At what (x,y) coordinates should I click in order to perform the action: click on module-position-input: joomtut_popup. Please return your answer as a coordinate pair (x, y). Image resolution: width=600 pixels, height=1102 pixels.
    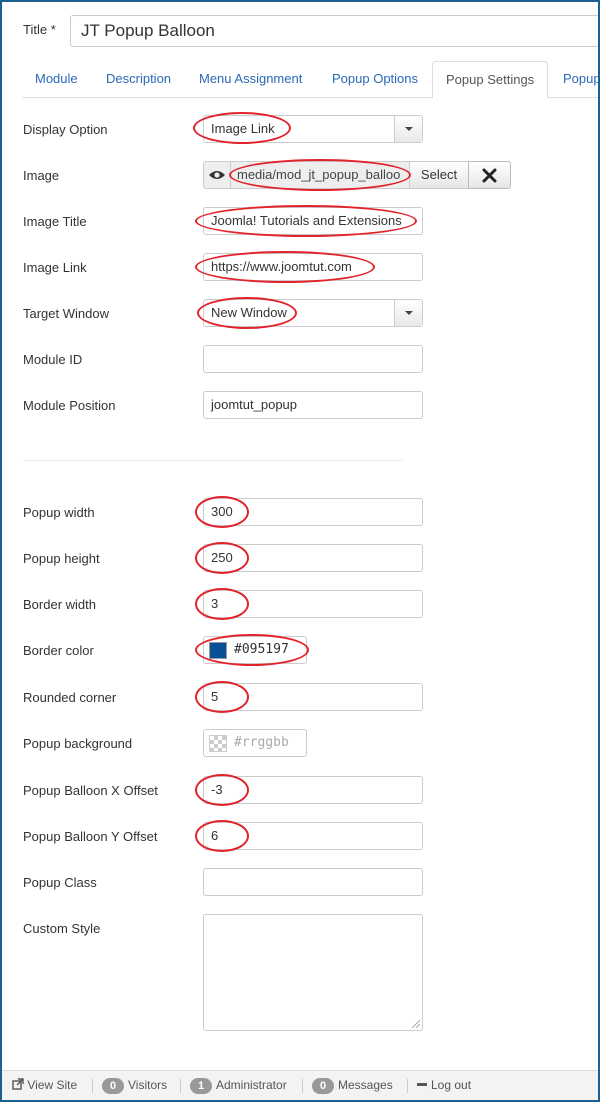
    Looking at the image, I should click on (313, 405).